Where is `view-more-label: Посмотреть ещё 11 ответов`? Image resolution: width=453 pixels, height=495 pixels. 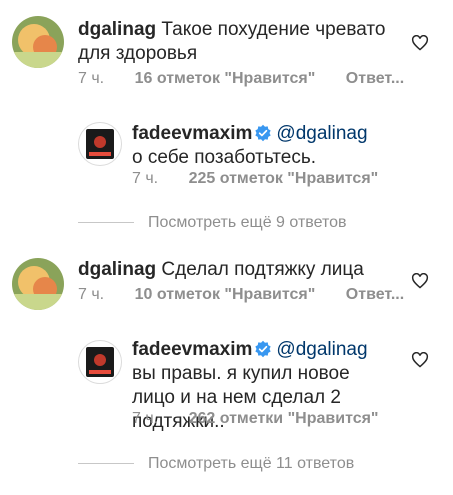 view-more-label: Посмотреть ещё 11 ответов is located at coordinates (251, 463).